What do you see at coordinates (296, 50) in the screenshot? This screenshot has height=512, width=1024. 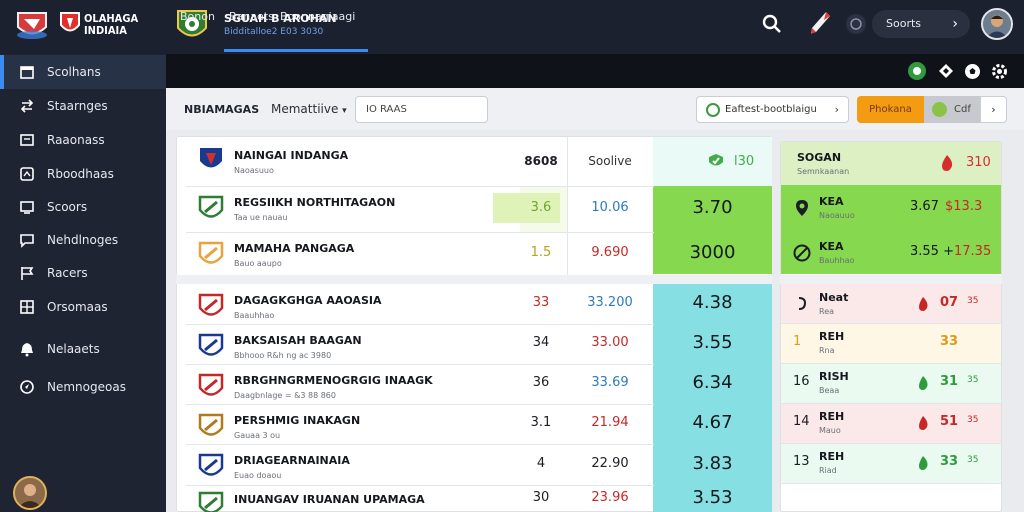 I see `title-underline` at bounding box center [296, 50].